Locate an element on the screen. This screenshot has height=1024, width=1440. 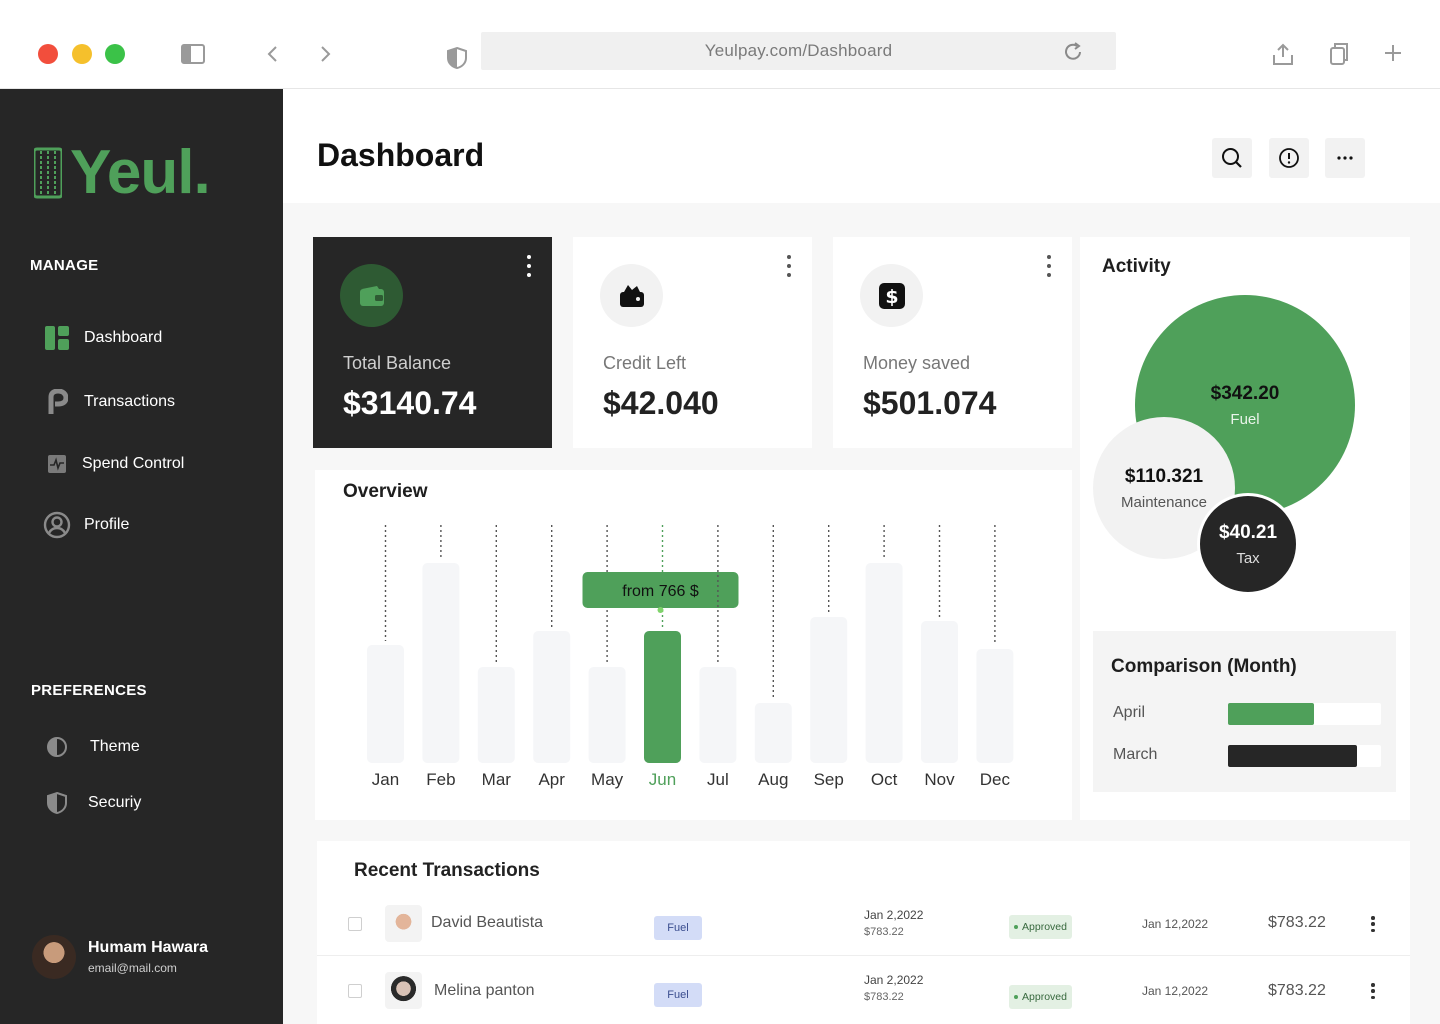
bubble-label: Fuel is located at coordinates (1245, 419).